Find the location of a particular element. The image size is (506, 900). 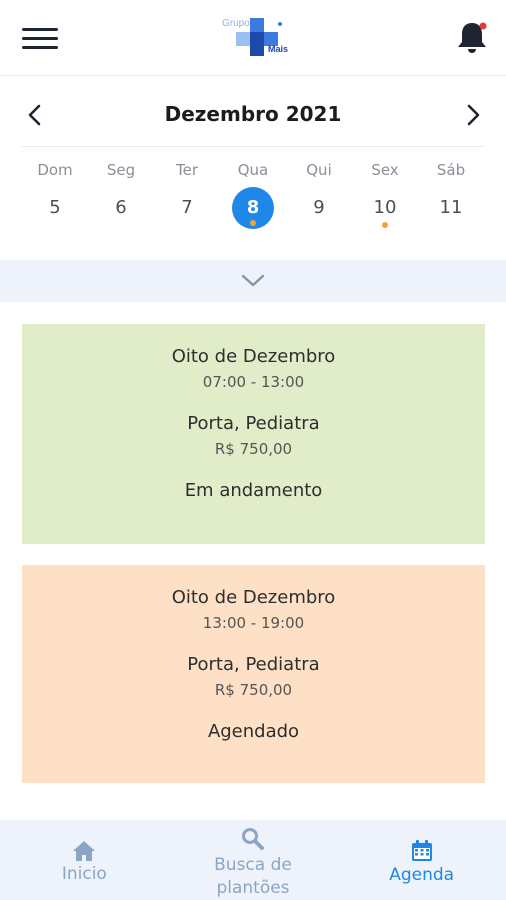

nav-agenda: Agenda is located at coordinates (421, 860).